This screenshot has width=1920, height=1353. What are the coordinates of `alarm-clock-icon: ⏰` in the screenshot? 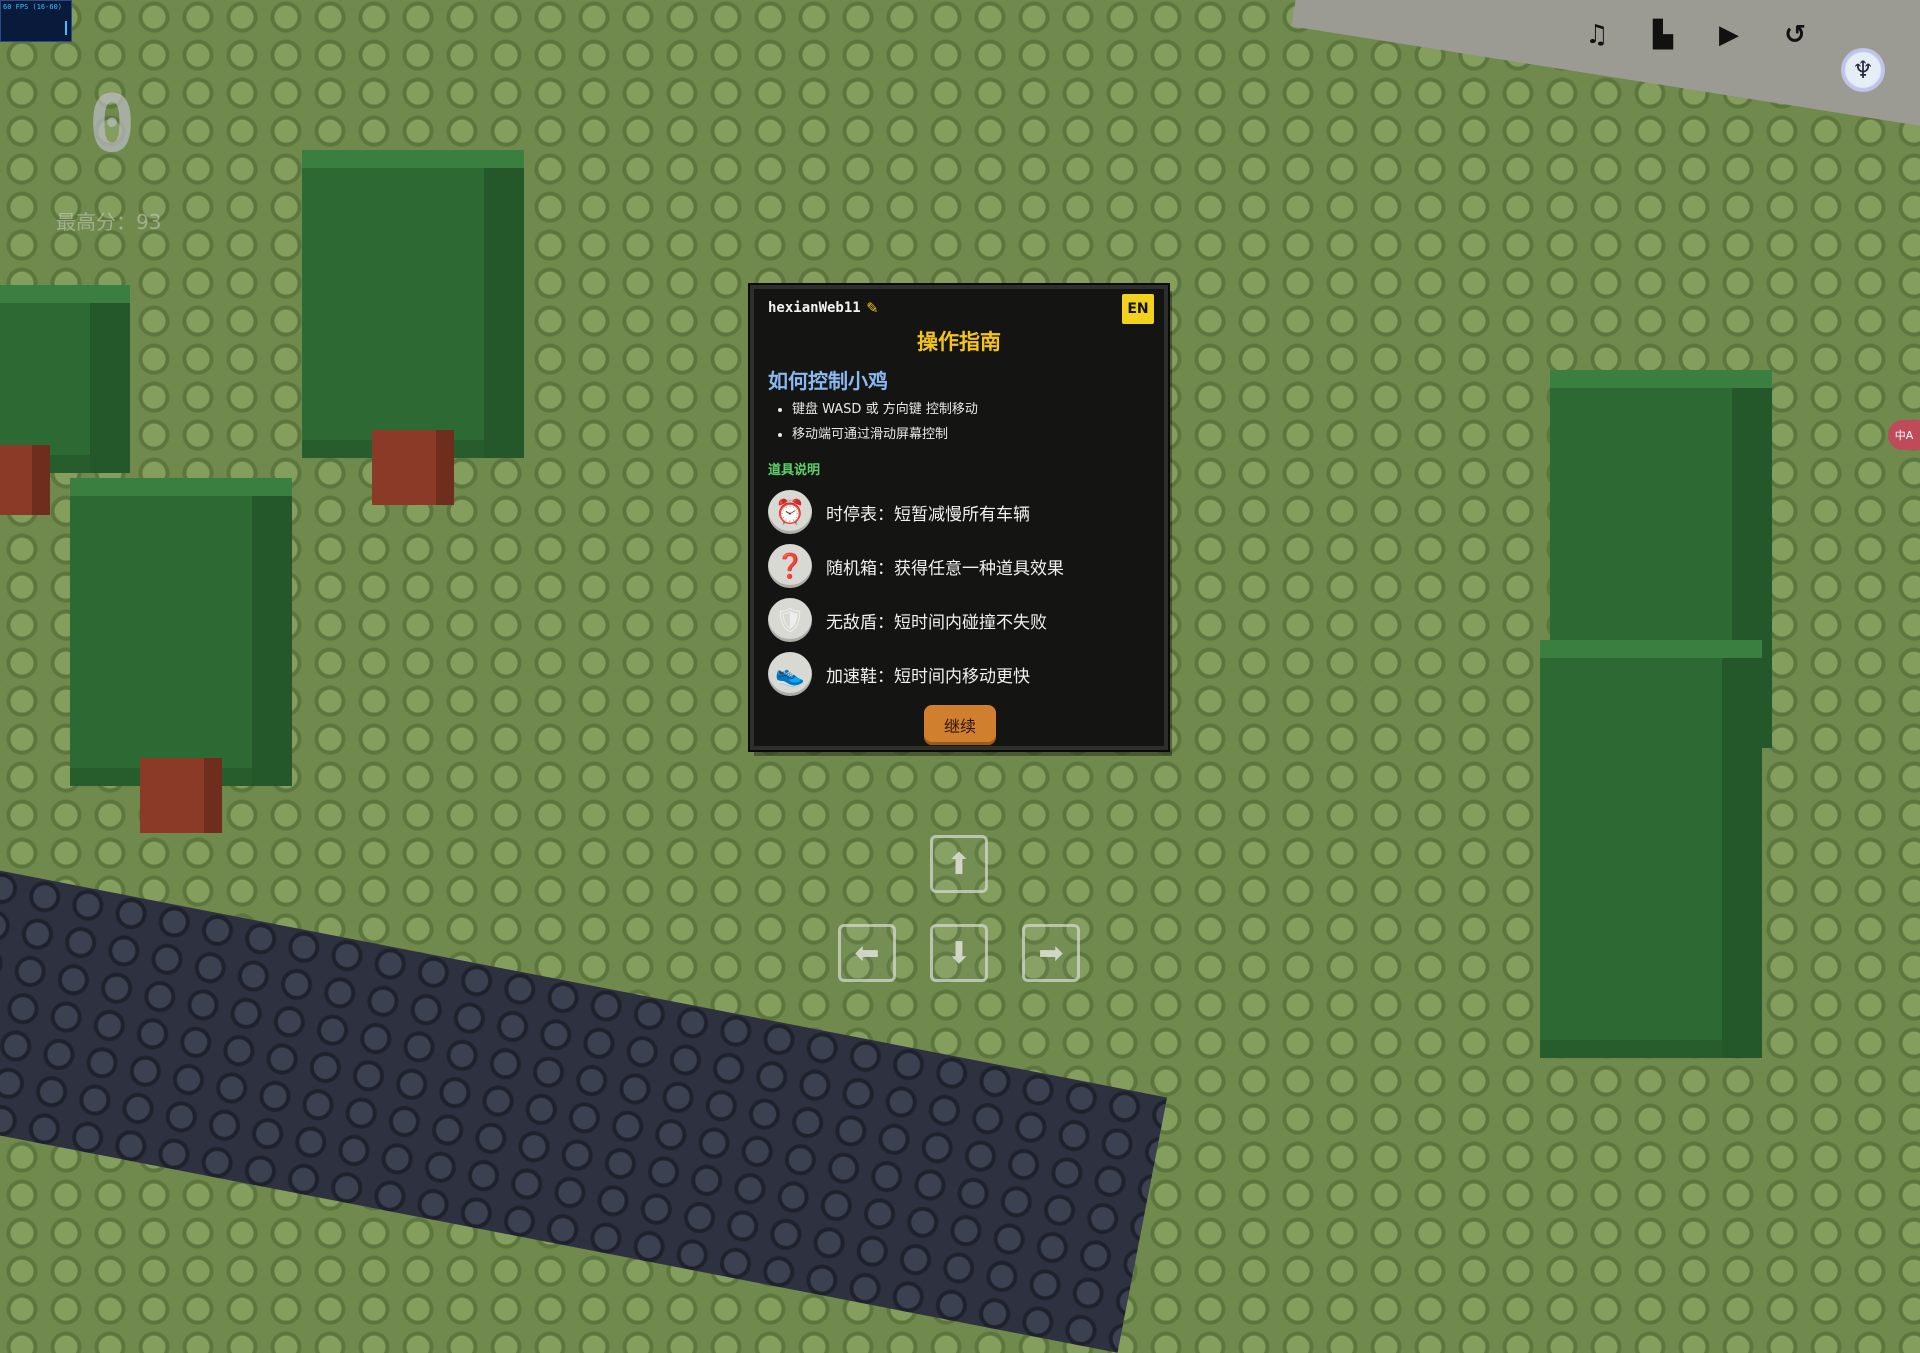 It's located at (790, 512).